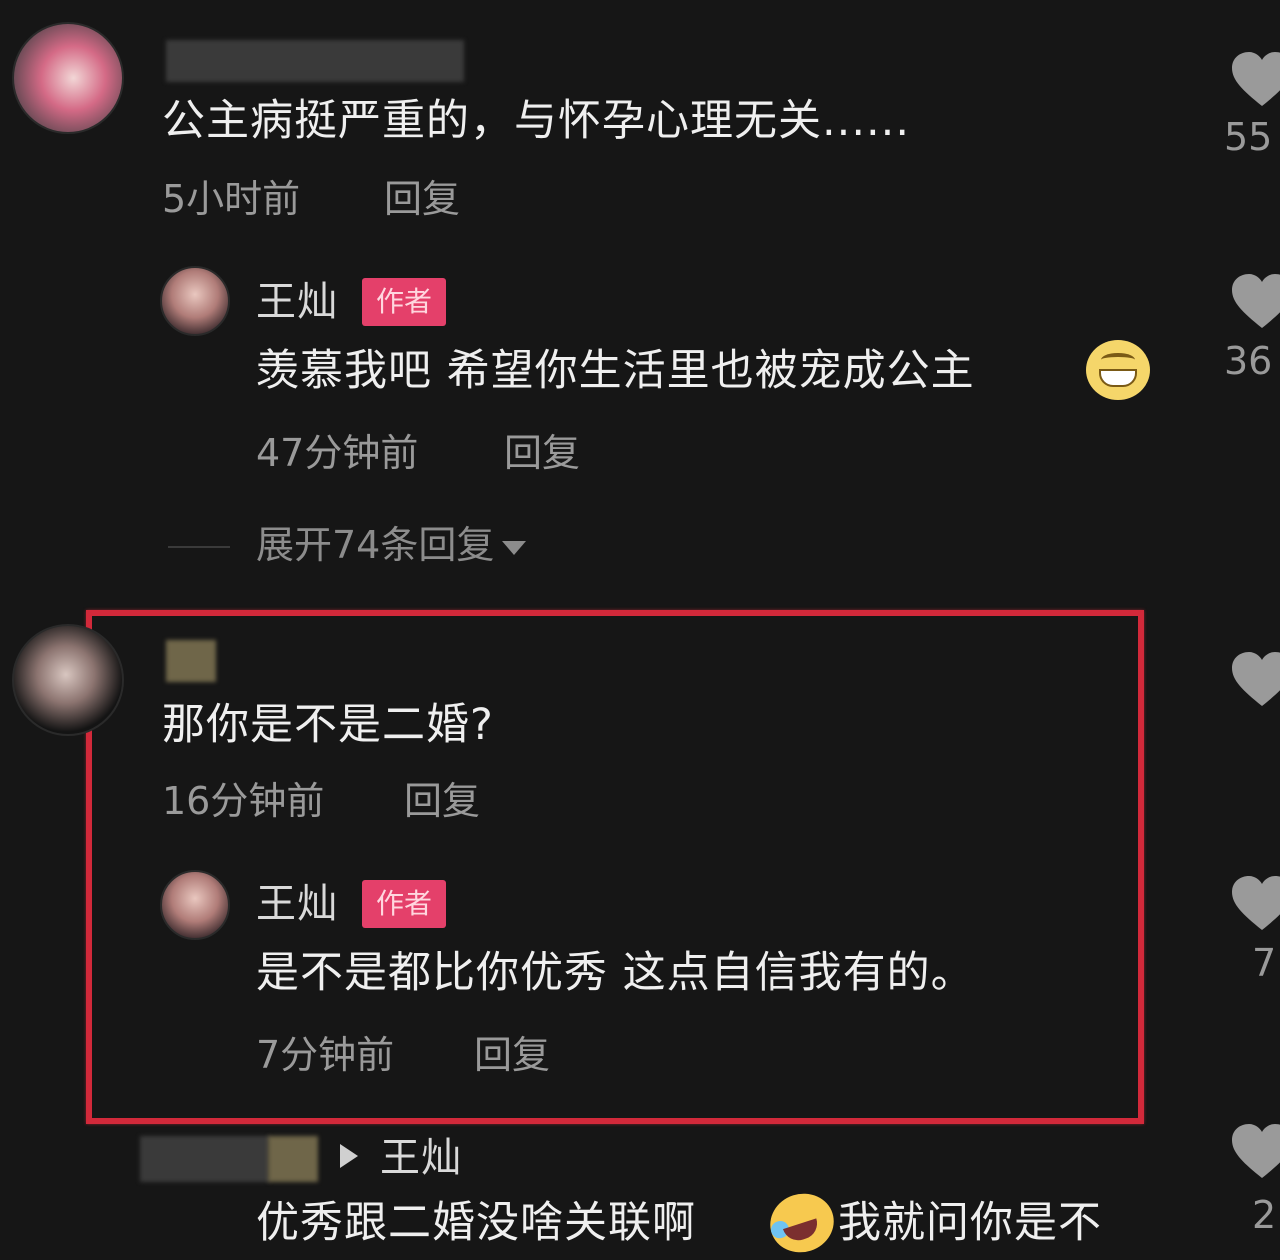 This screenshot has height=1260, width=1280. I want to click on divider, so click(199, 547).